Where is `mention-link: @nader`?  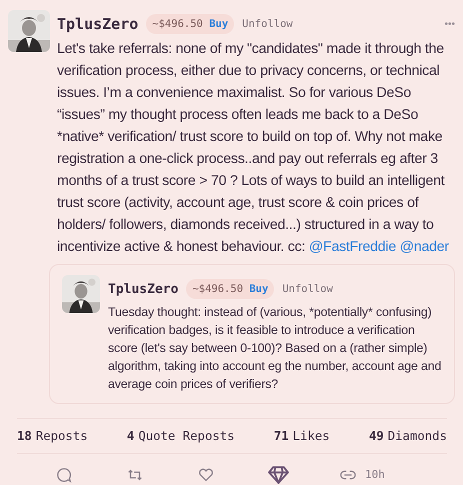
mention-link: @nader is located at coordinates (424, 247).